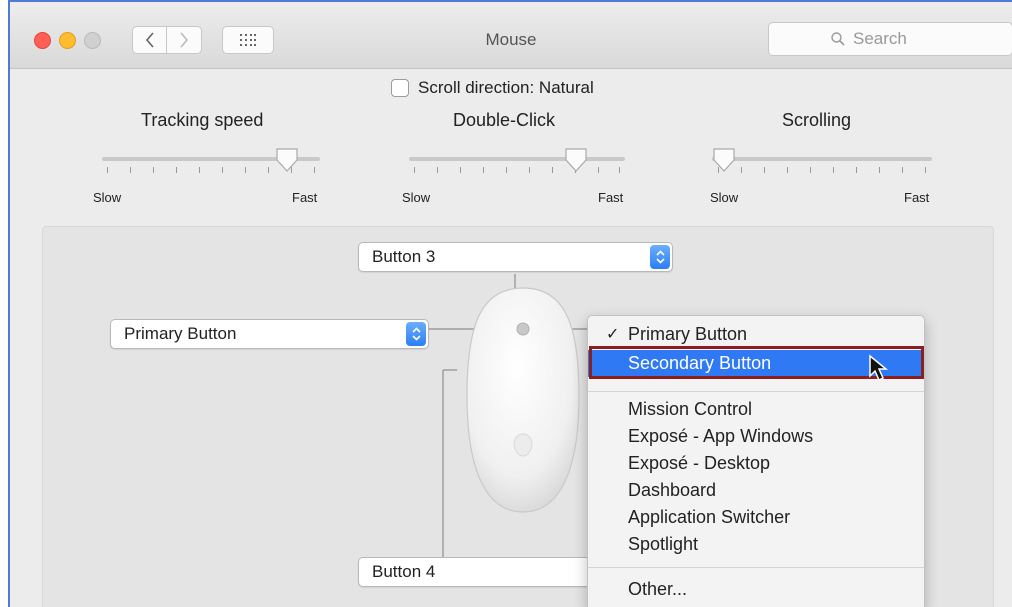 Image resolution: width=1012 pixels, height=607 pixels. I want to click on menu-item-dashboard: Dashboard, so click(756, 490).